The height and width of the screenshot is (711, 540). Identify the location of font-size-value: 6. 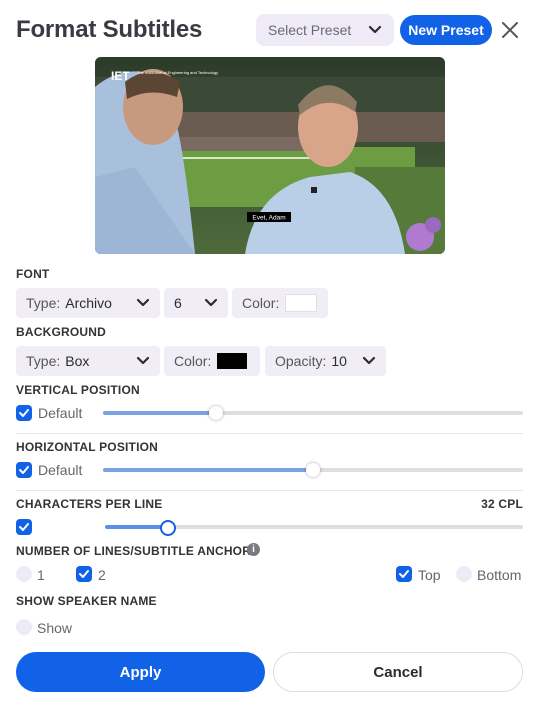
(178, 303).